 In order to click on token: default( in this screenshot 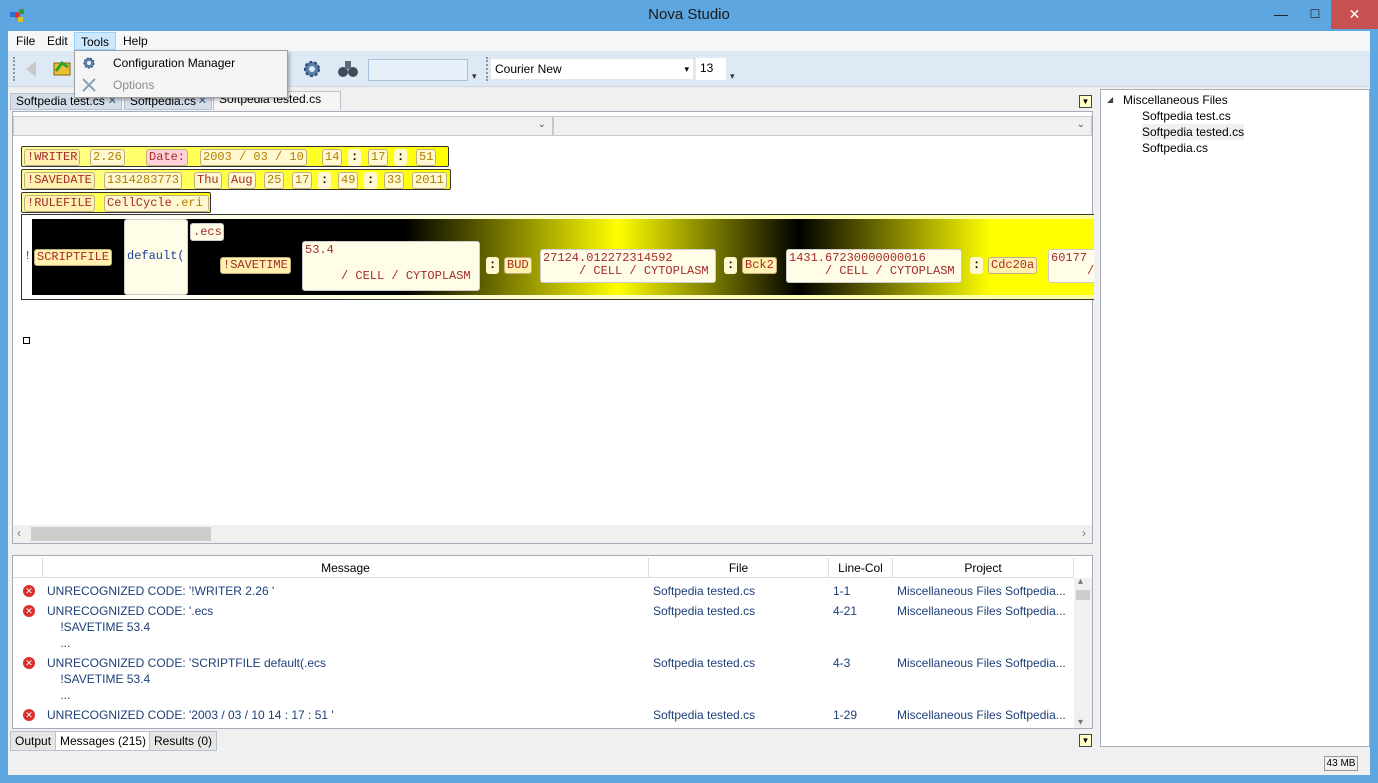, I will do `click(156, 257)`.